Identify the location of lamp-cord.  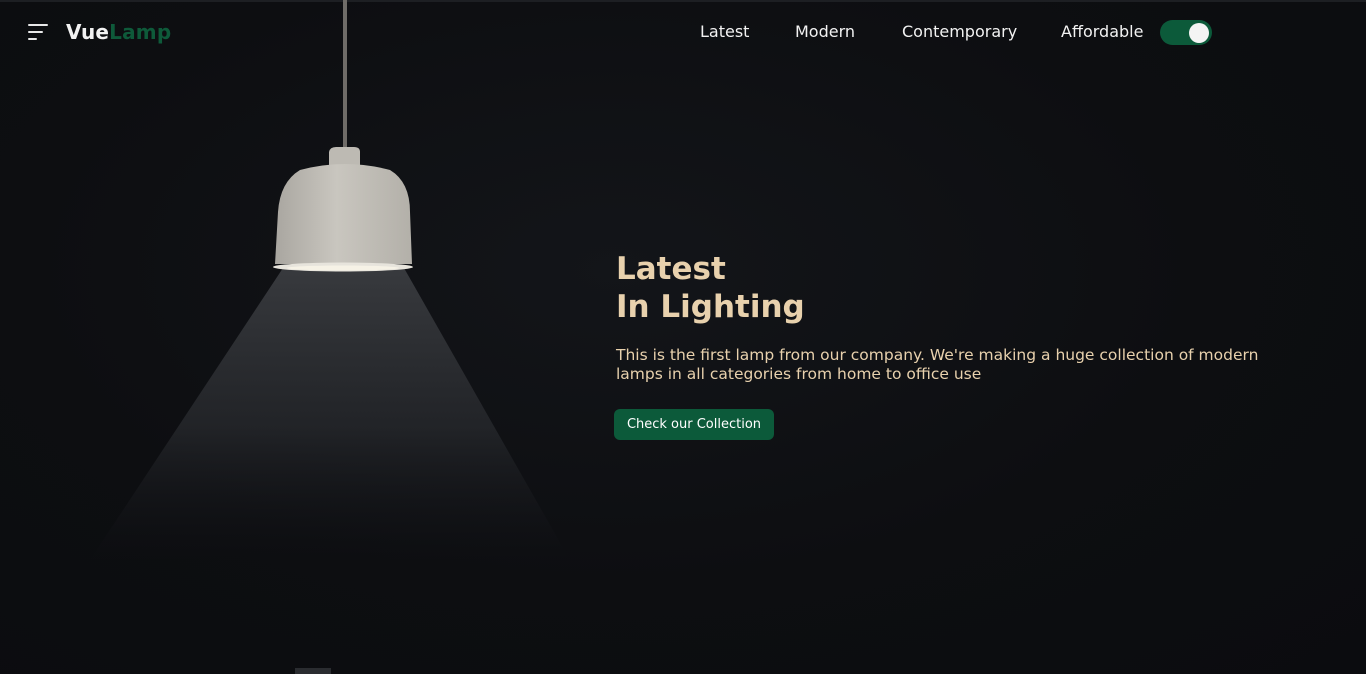
(345, 75).